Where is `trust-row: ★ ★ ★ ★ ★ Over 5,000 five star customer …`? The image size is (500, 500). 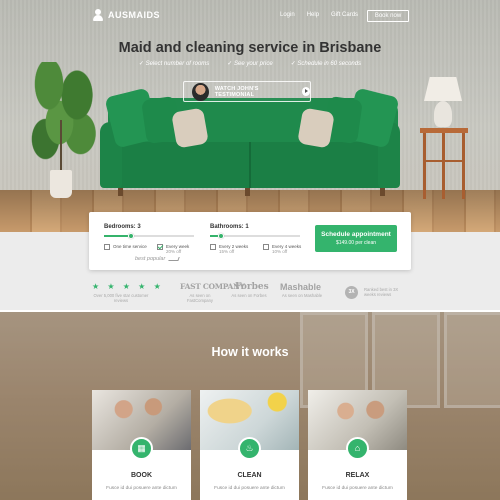 trust-row: ★ ★ ★ ★ ★ Over 5,000 five star customer … is located at coordinates (250, 295).